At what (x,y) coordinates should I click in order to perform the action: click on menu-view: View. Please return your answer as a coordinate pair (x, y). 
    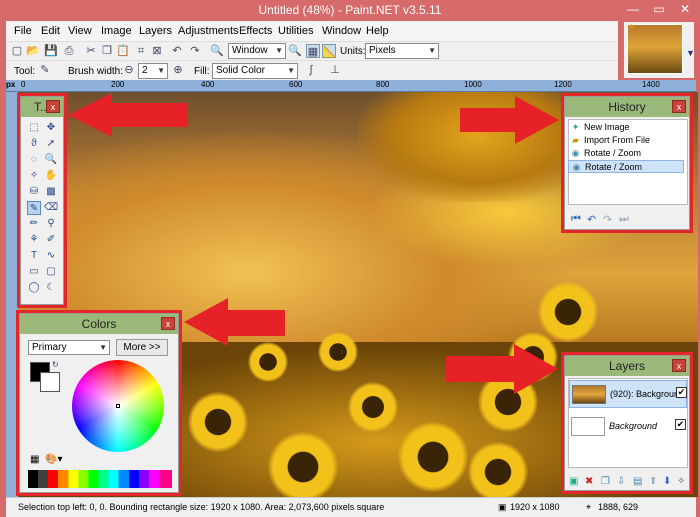
    Looking at the image, I should click on (80, 31).